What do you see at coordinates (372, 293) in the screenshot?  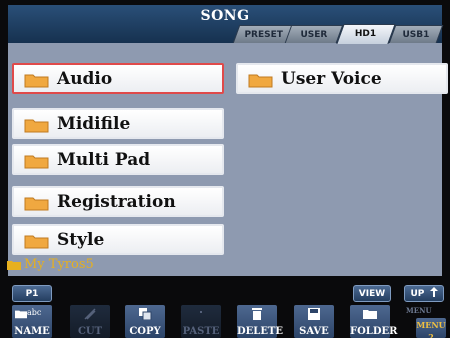 I see `view-button: VIEW` at bounding box center [372, 293].